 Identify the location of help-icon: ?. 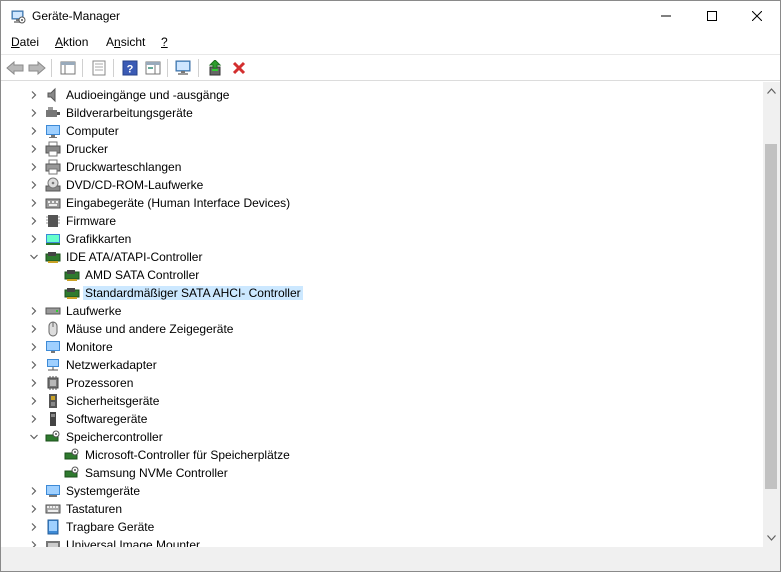
(130, 68).